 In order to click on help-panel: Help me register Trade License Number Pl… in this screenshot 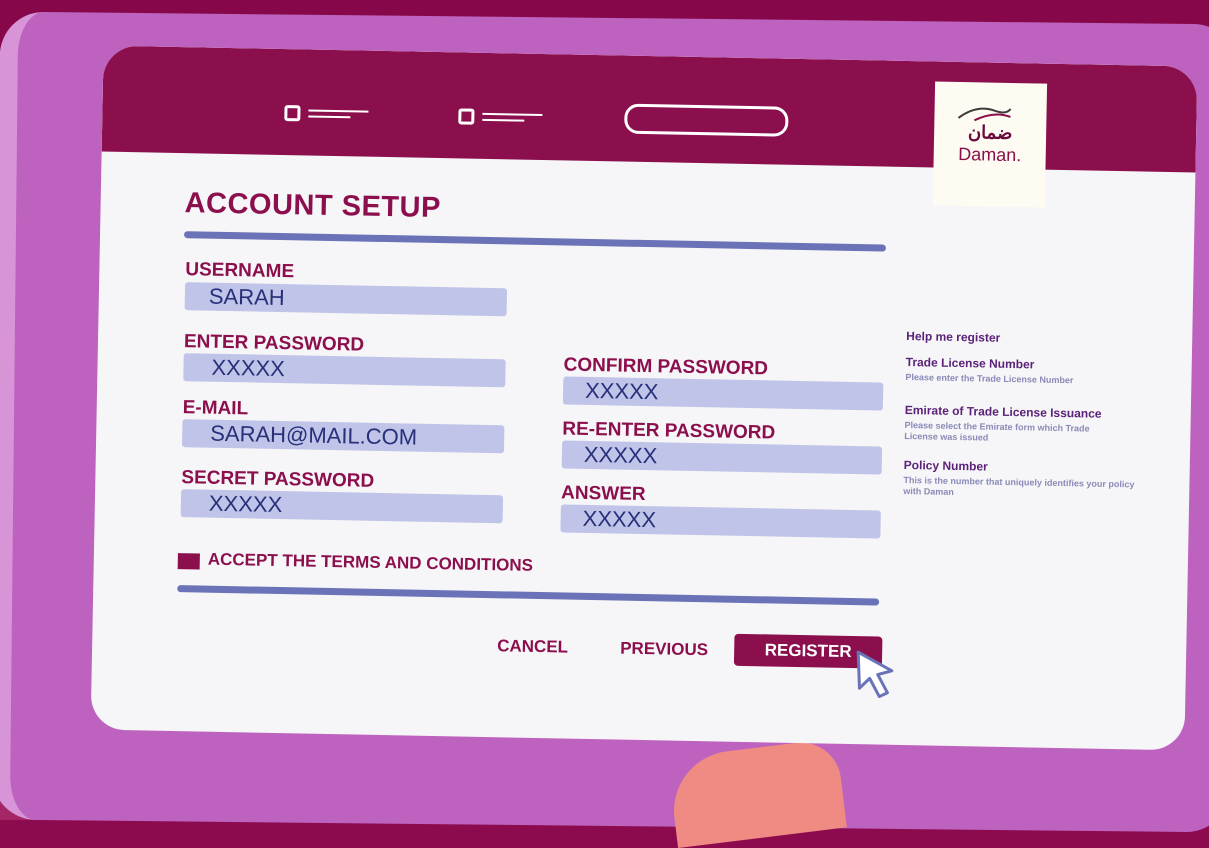, I will do `click(1027, 415)`.